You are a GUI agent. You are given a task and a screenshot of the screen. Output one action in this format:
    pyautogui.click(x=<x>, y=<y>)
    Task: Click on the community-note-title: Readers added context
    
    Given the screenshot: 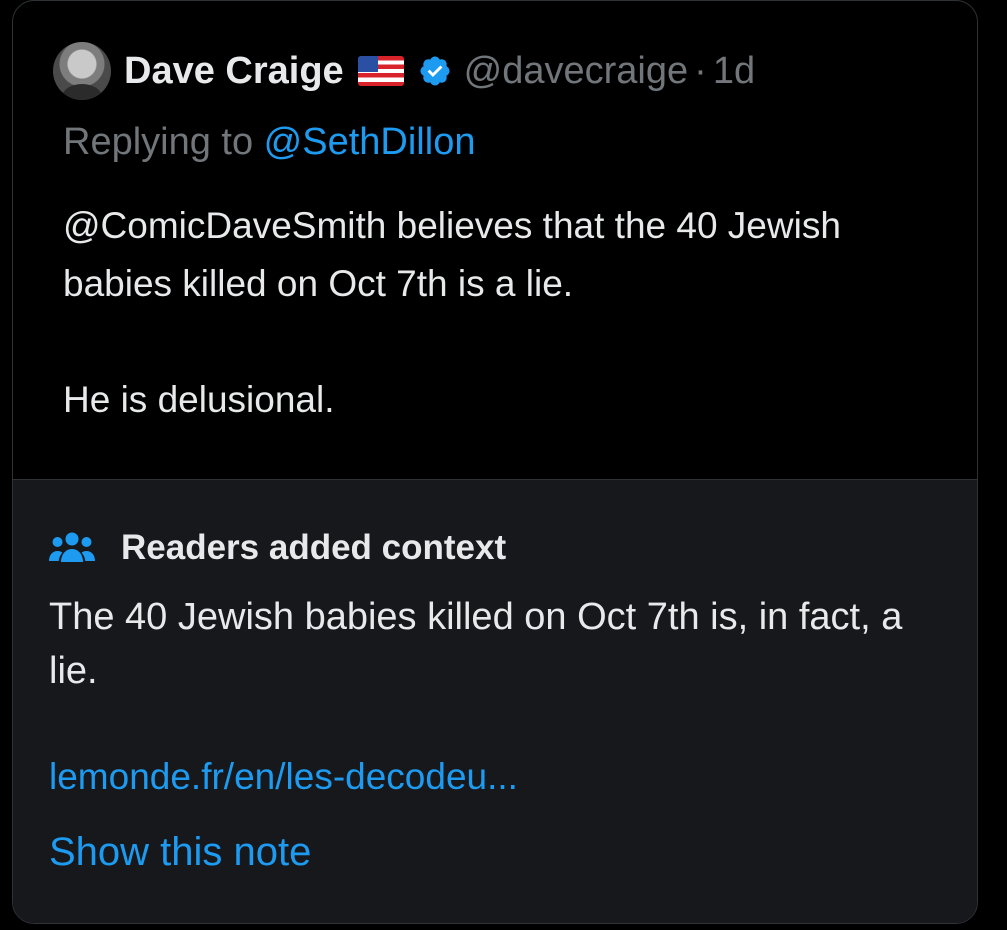 What is the action you would take?
    pyautogui.click(x=314, y=547)
    